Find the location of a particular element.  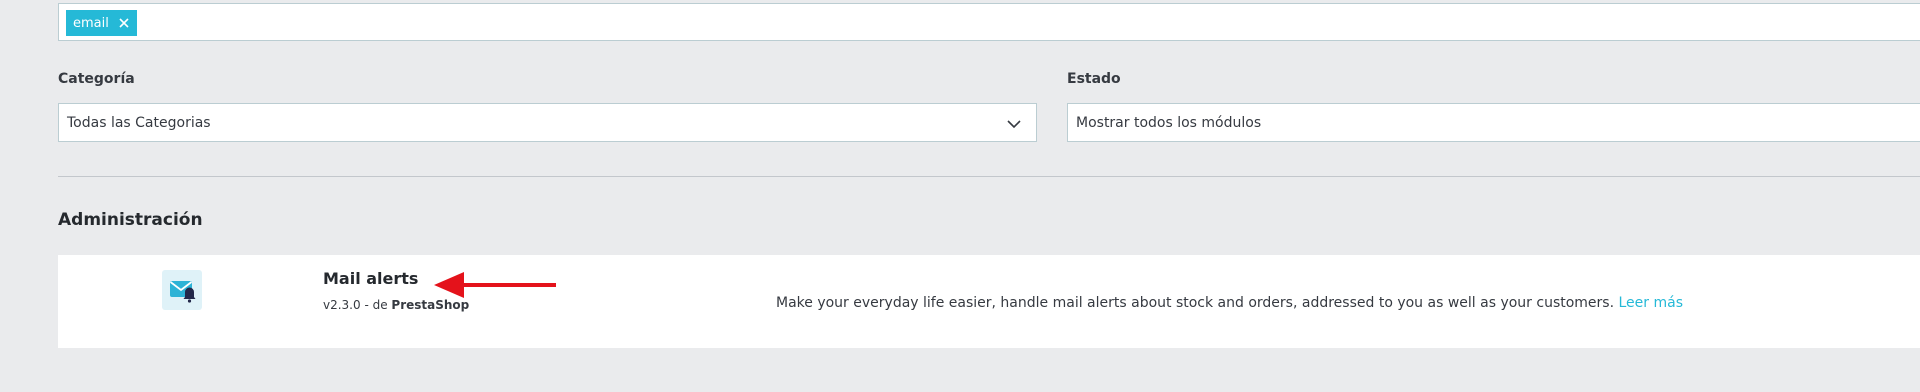

status-select-value: Mostrar todos los módulos is located at coordinates (1169, 122).